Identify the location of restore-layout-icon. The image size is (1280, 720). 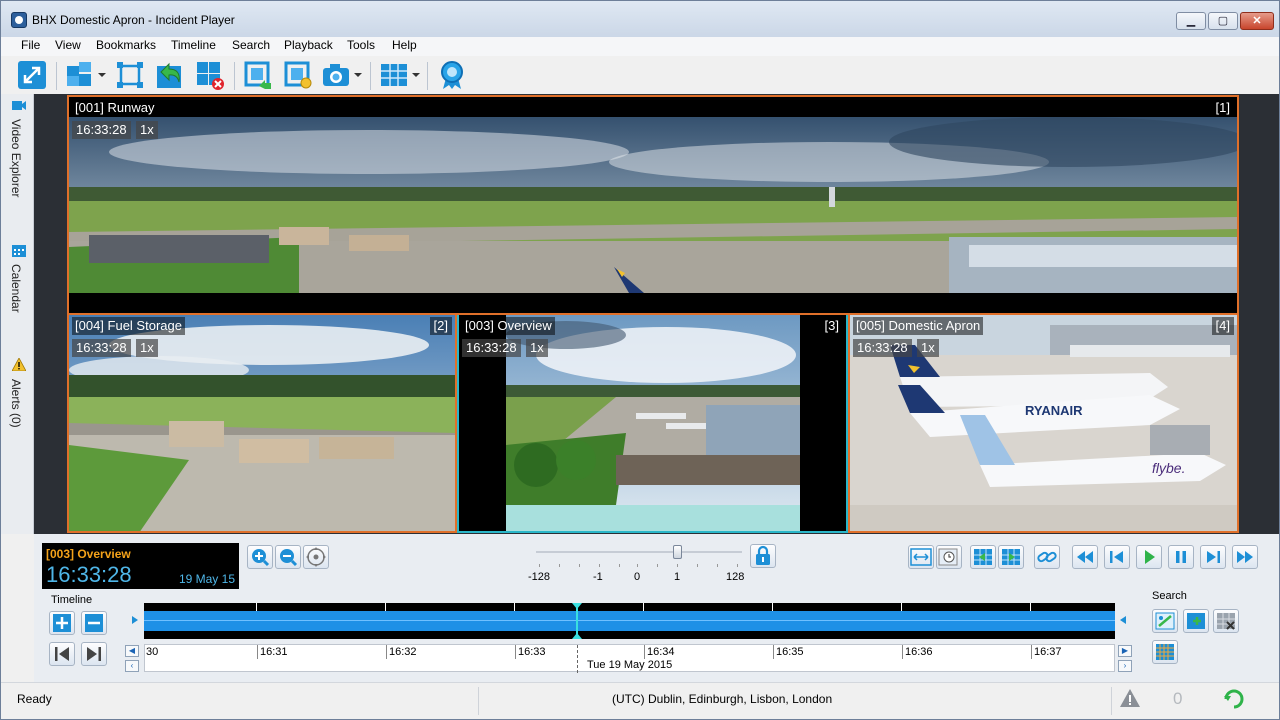
(170, 75).